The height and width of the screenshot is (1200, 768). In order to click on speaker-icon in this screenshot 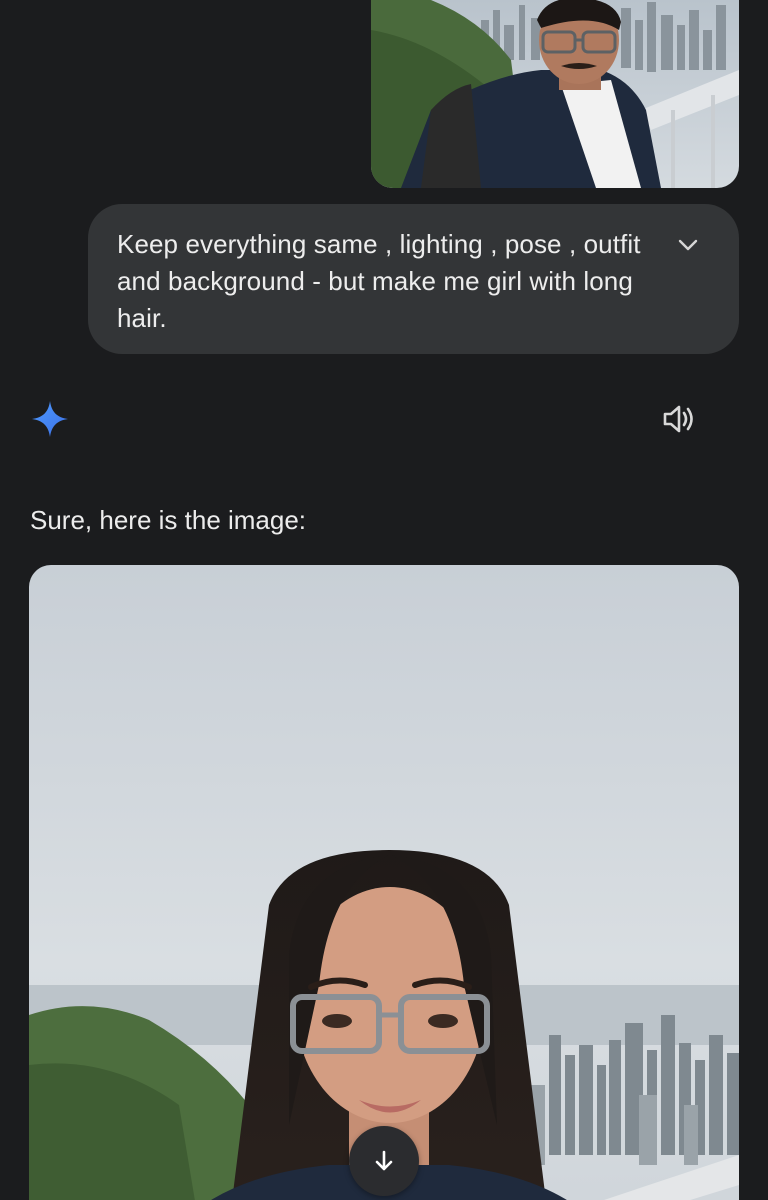, I will do `click(678, 419)`.